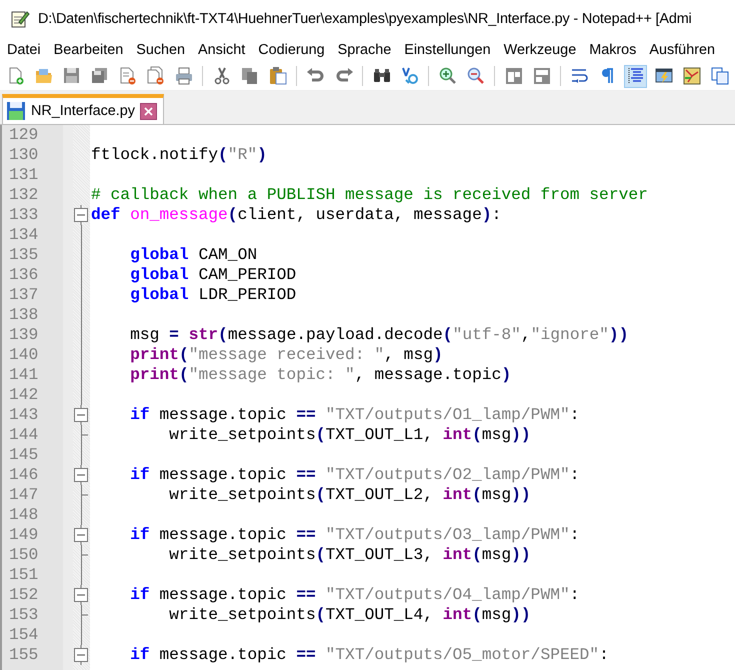 This screenshot has width=735, height=670. I want to click on menu-item: Makros, so click(613, 50).